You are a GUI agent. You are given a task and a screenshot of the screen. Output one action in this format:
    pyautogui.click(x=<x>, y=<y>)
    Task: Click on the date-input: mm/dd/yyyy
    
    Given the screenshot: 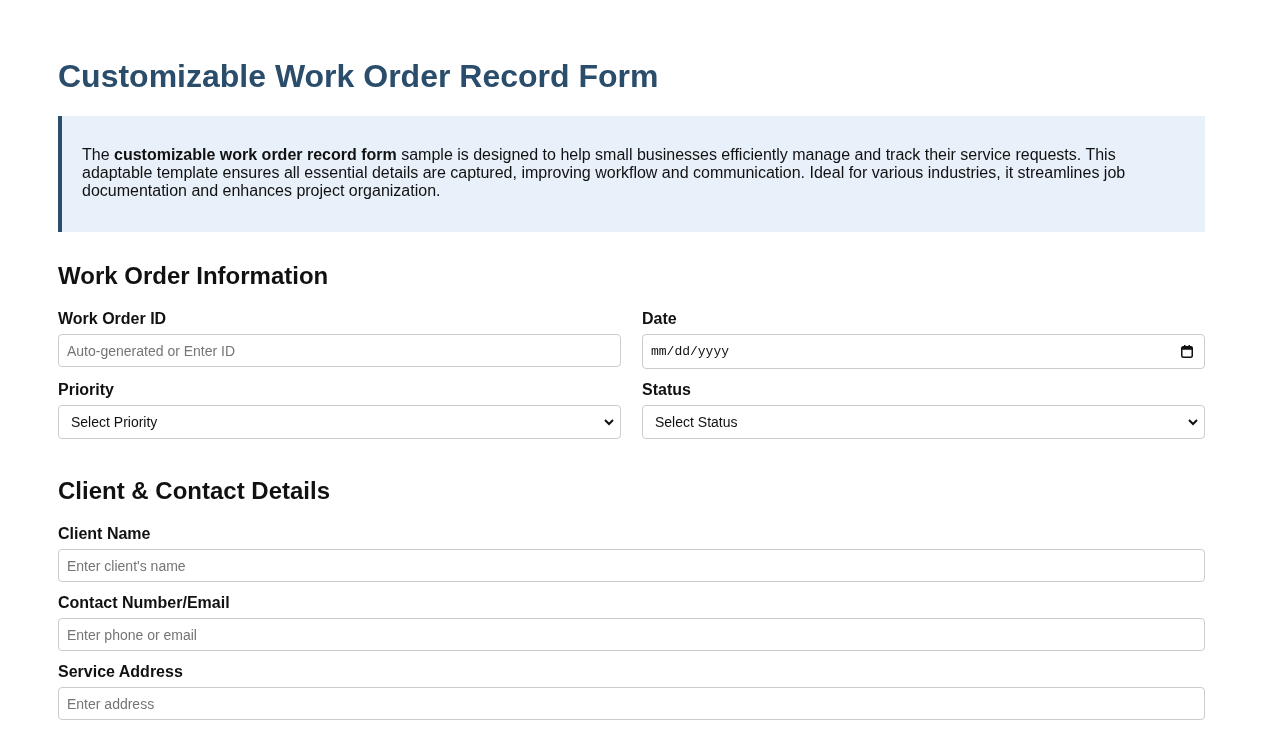 What is the action you would take?
    pyautogui.click(x=923, y=351)
    